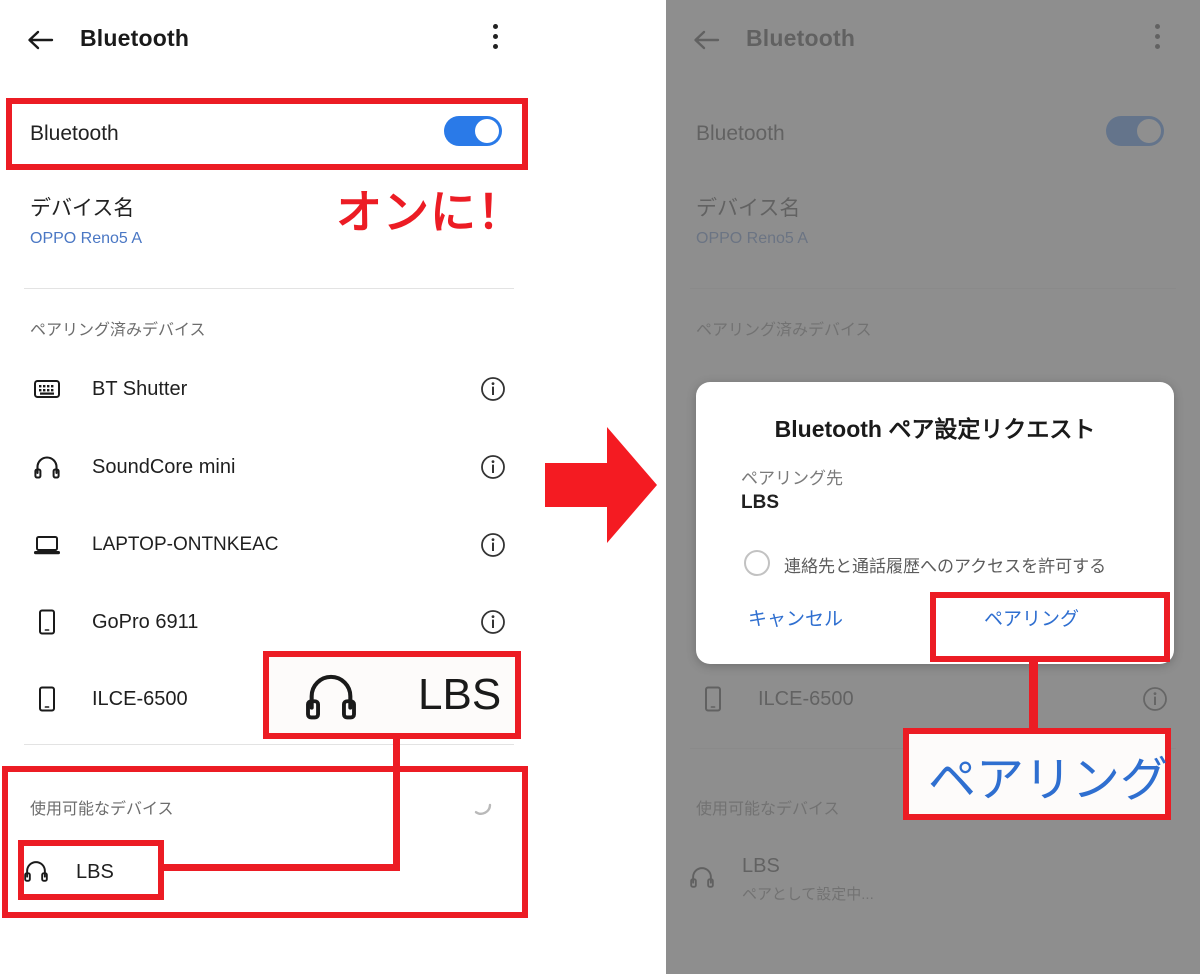 The width and height of the screenshot is (1200, 974). What do you see at coordinates (140, 389) in the screenshot?
I see `device-name: BT Shutter` at bounding box center [140, 389].